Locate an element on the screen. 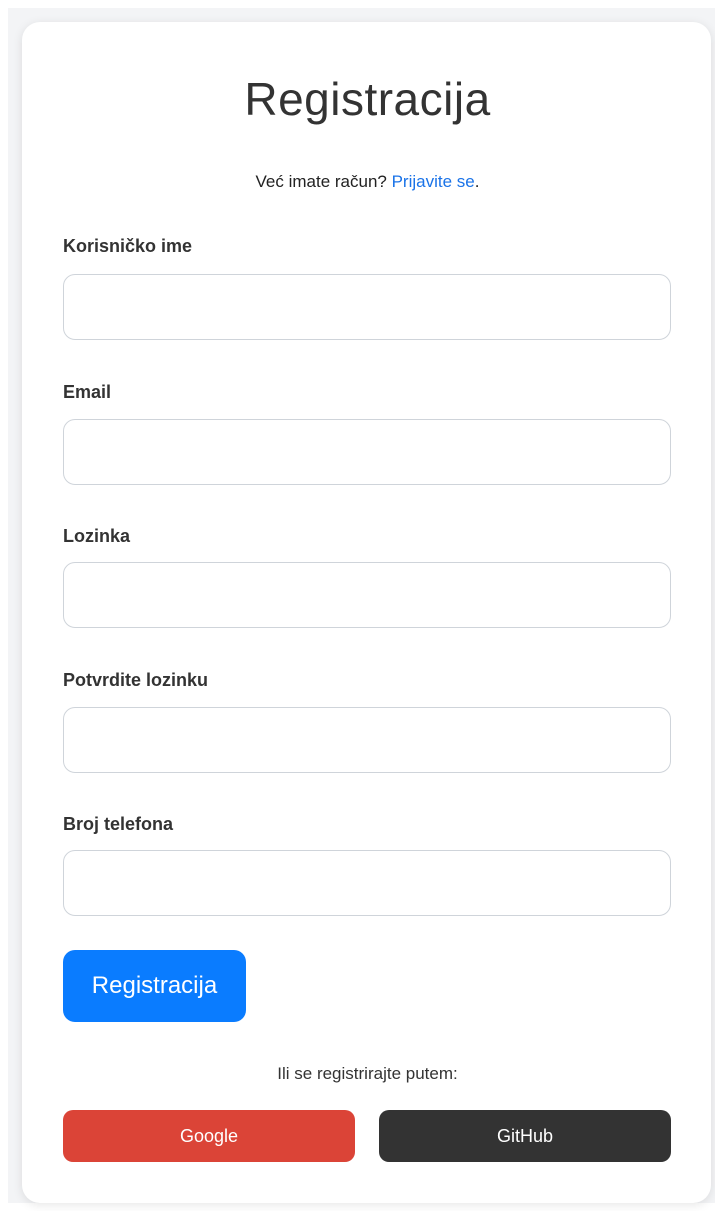 The image size is (715, 1211). register-button: Registracija is located at coordinates (154, 986).